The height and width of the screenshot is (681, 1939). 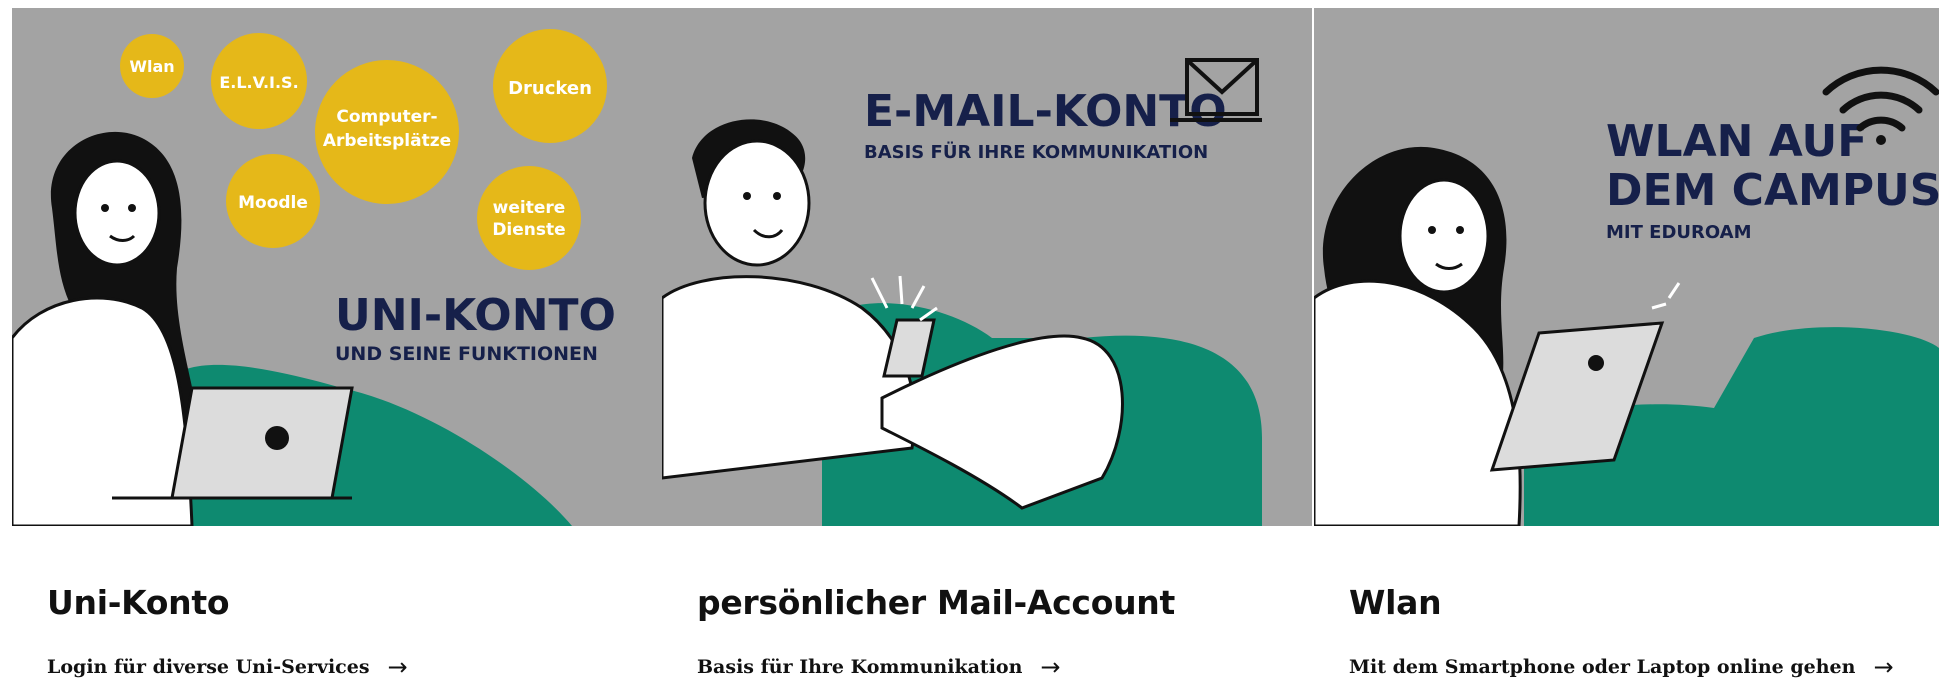 I want to click on mail-account-link: Basis für Ihre Kommunikation →, so click(x=879, y=667).